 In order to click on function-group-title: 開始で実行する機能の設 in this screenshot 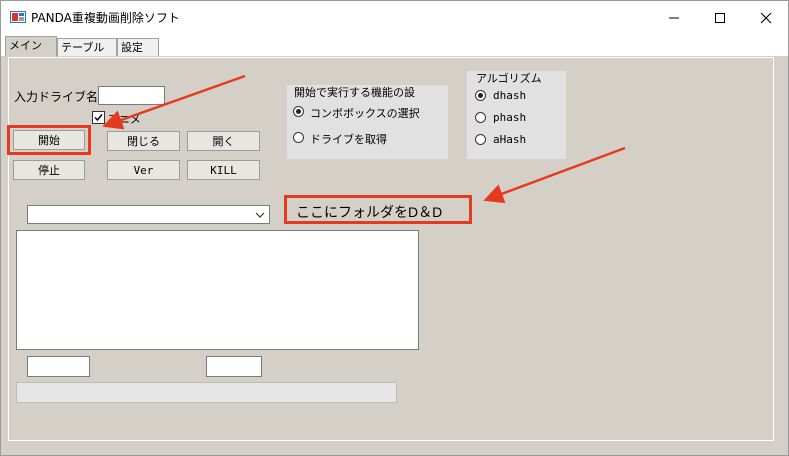, I will do `click(354, 92)`.